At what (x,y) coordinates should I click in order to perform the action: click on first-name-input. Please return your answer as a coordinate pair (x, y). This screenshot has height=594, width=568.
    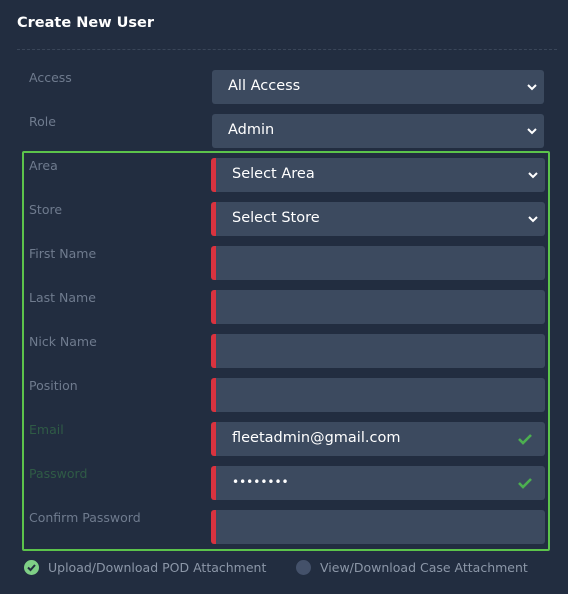
    Looking at the image, I should click on (378, 263).